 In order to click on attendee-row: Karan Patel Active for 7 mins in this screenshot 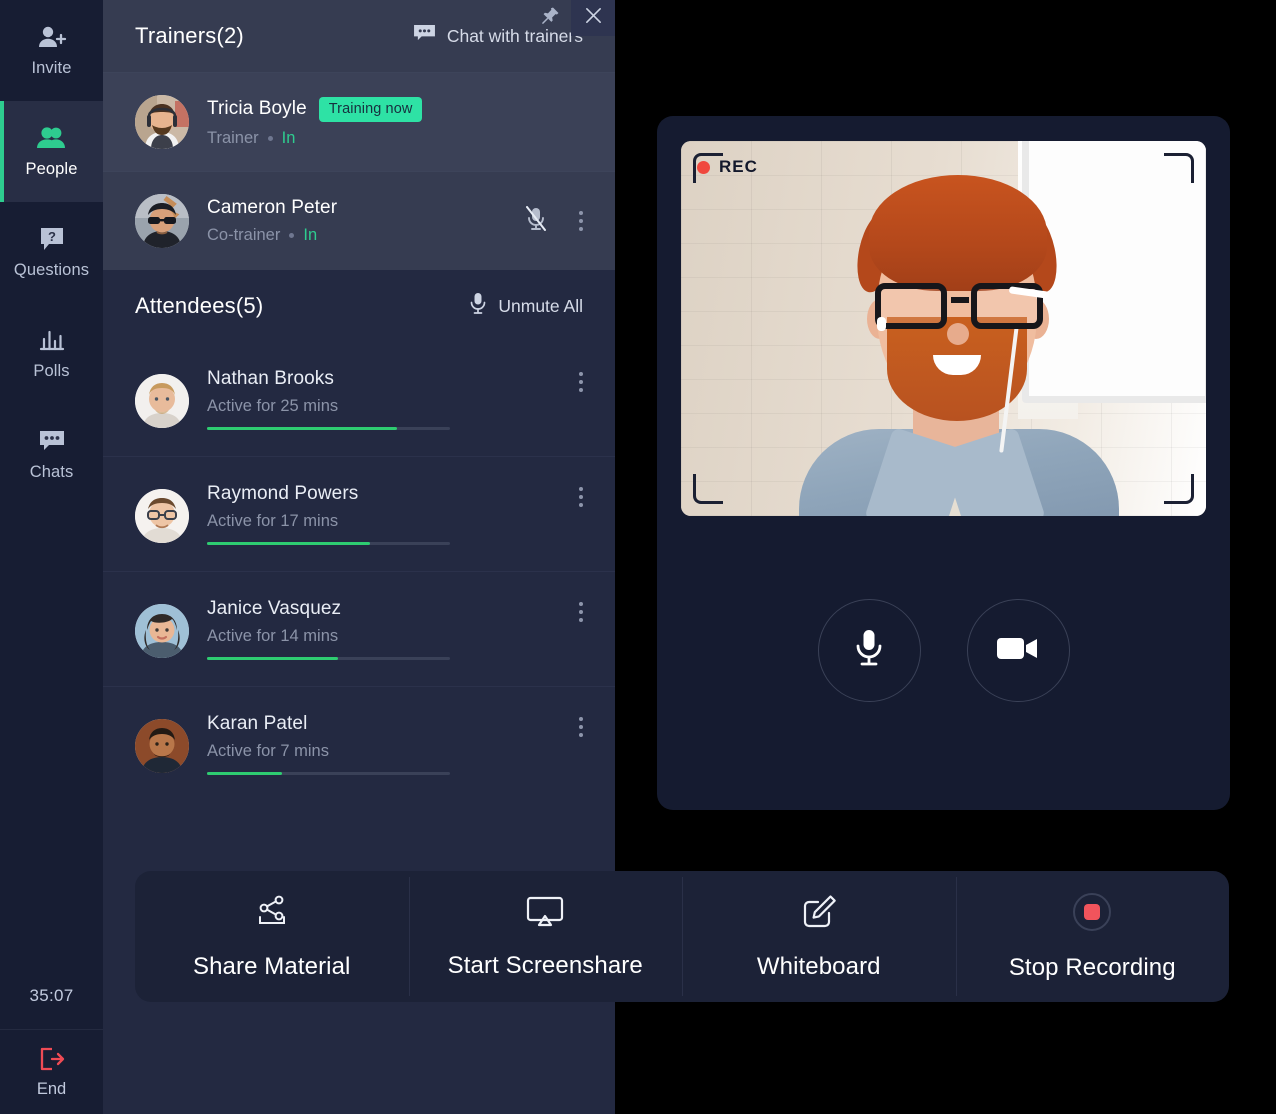, I will do `click(359, 744)`.